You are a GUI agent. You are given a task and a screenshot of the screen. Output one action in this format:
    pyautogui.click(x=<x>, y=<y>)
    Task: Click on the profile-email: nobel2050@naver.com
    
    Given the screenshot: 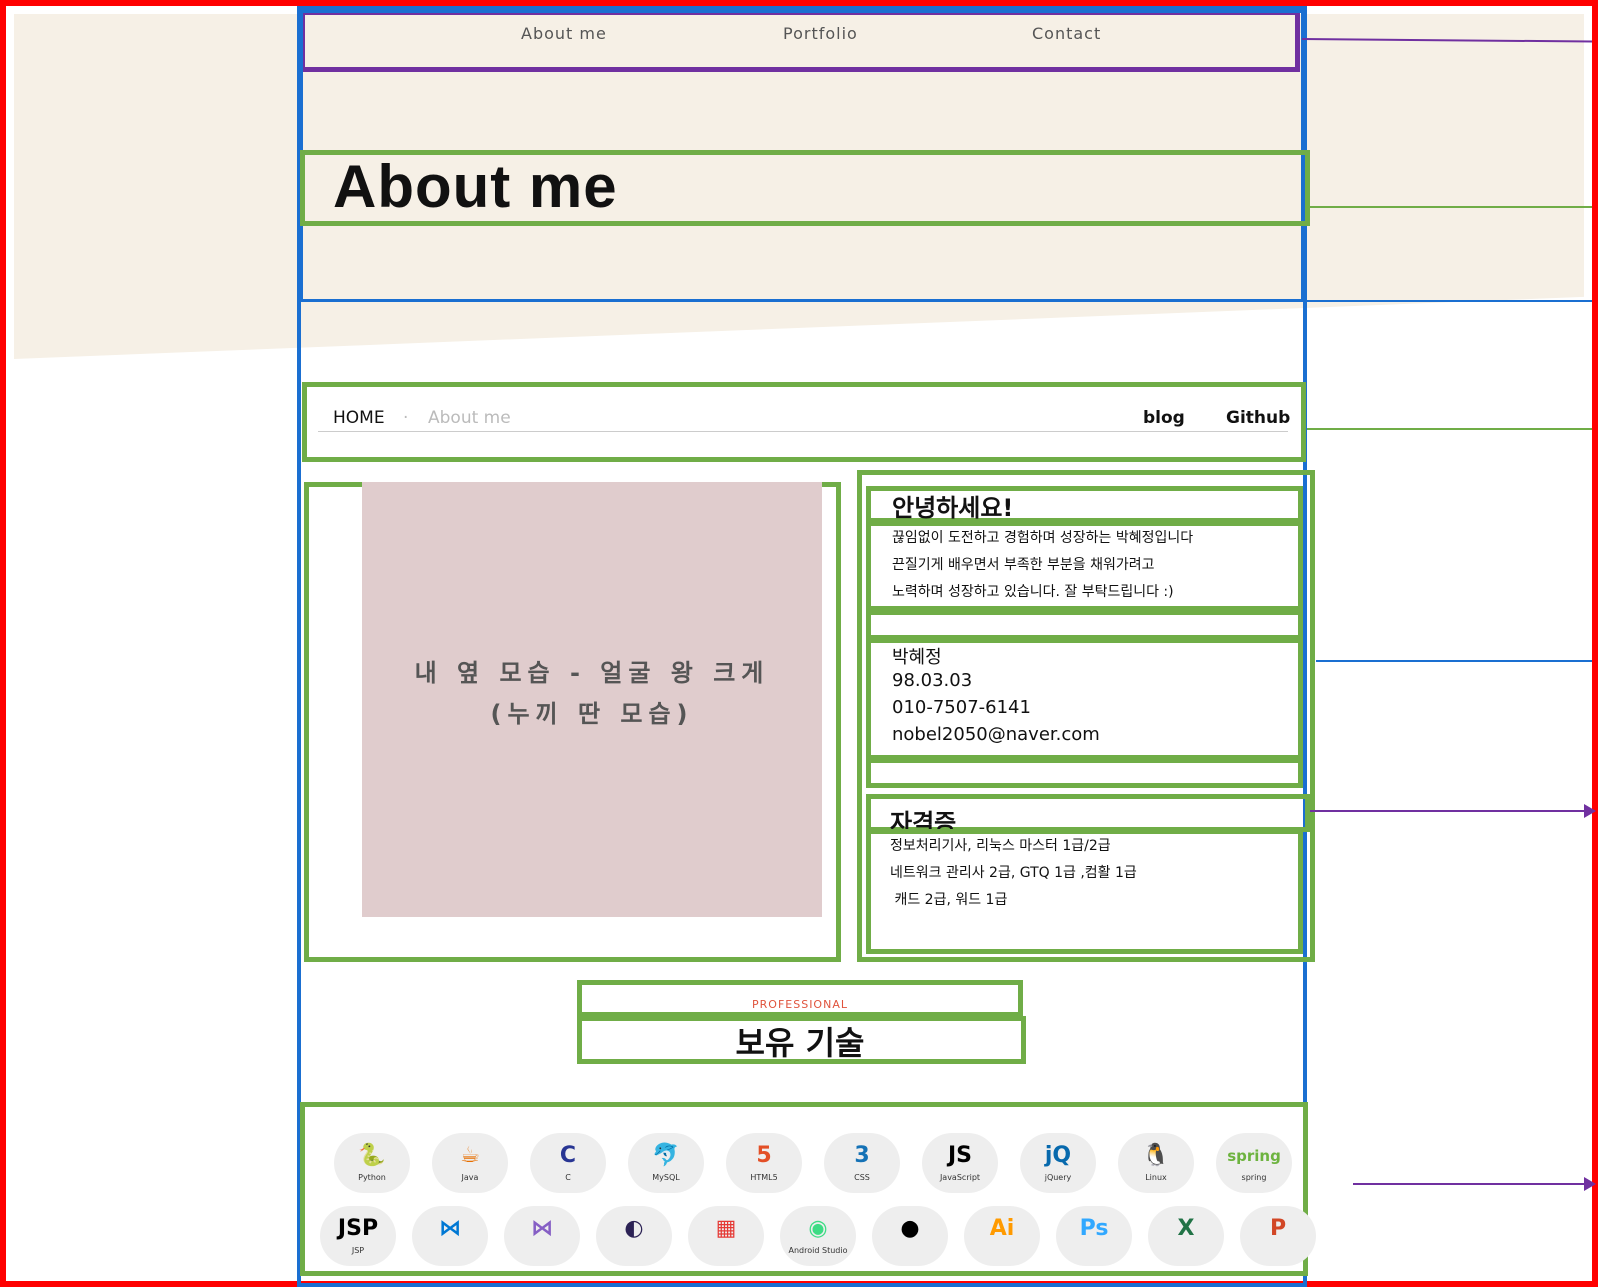 What is the action you would take?
    pyautogui.click(x=996, y=734)
    